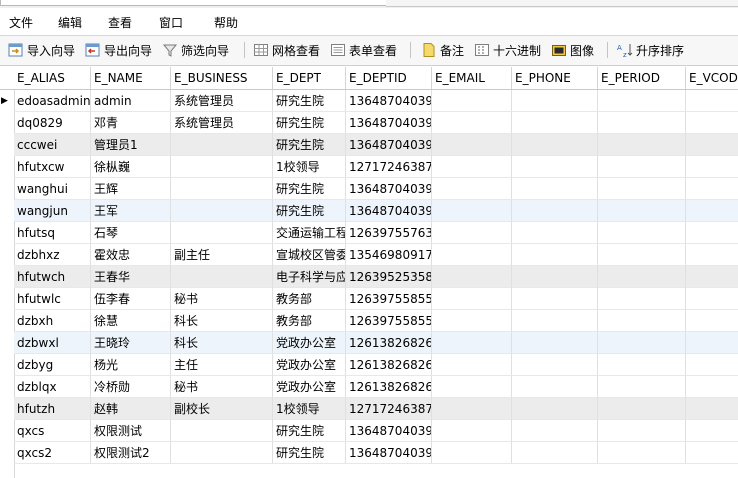 Image resolution: width=738 pixels, height=478 pixels. Describe the element at coordinates (131, 453) in the screenshot. I see `table-cell-e-name: 权限测试2` at that location.